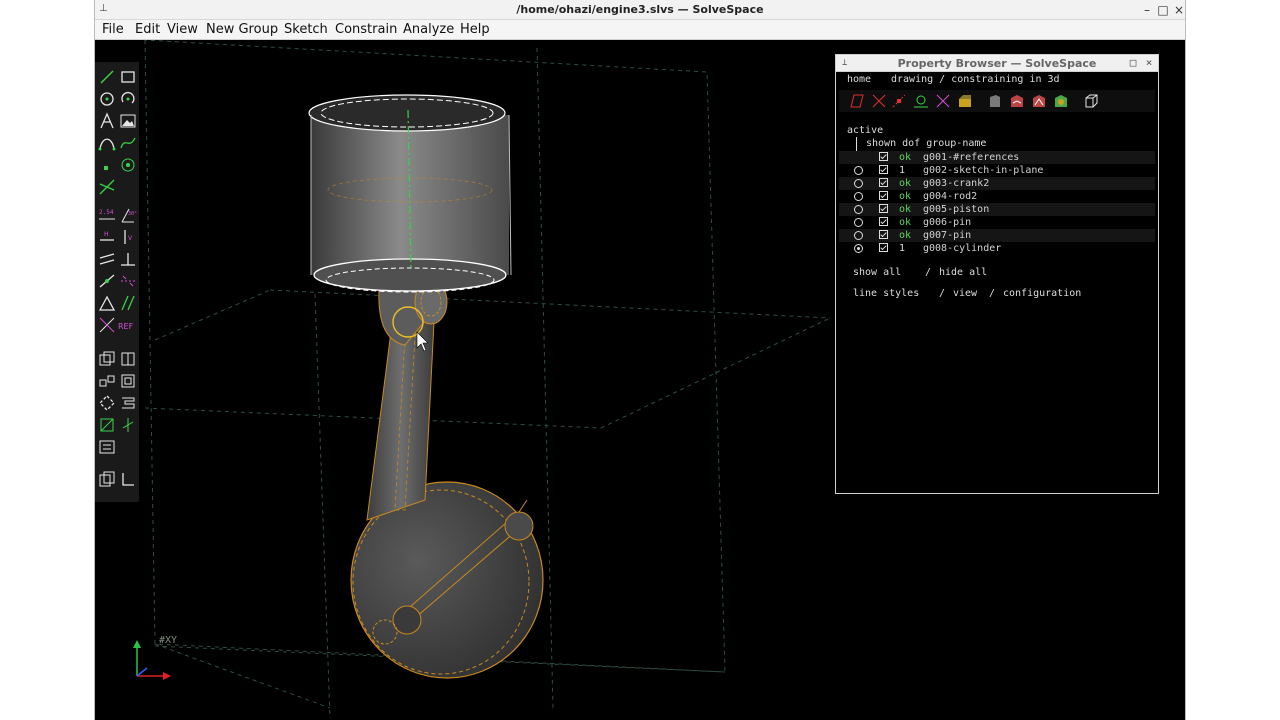  What do you see at coordinates (107, 447) in the screenshot?
I see `link-icon` at bounding box center [107, 447].